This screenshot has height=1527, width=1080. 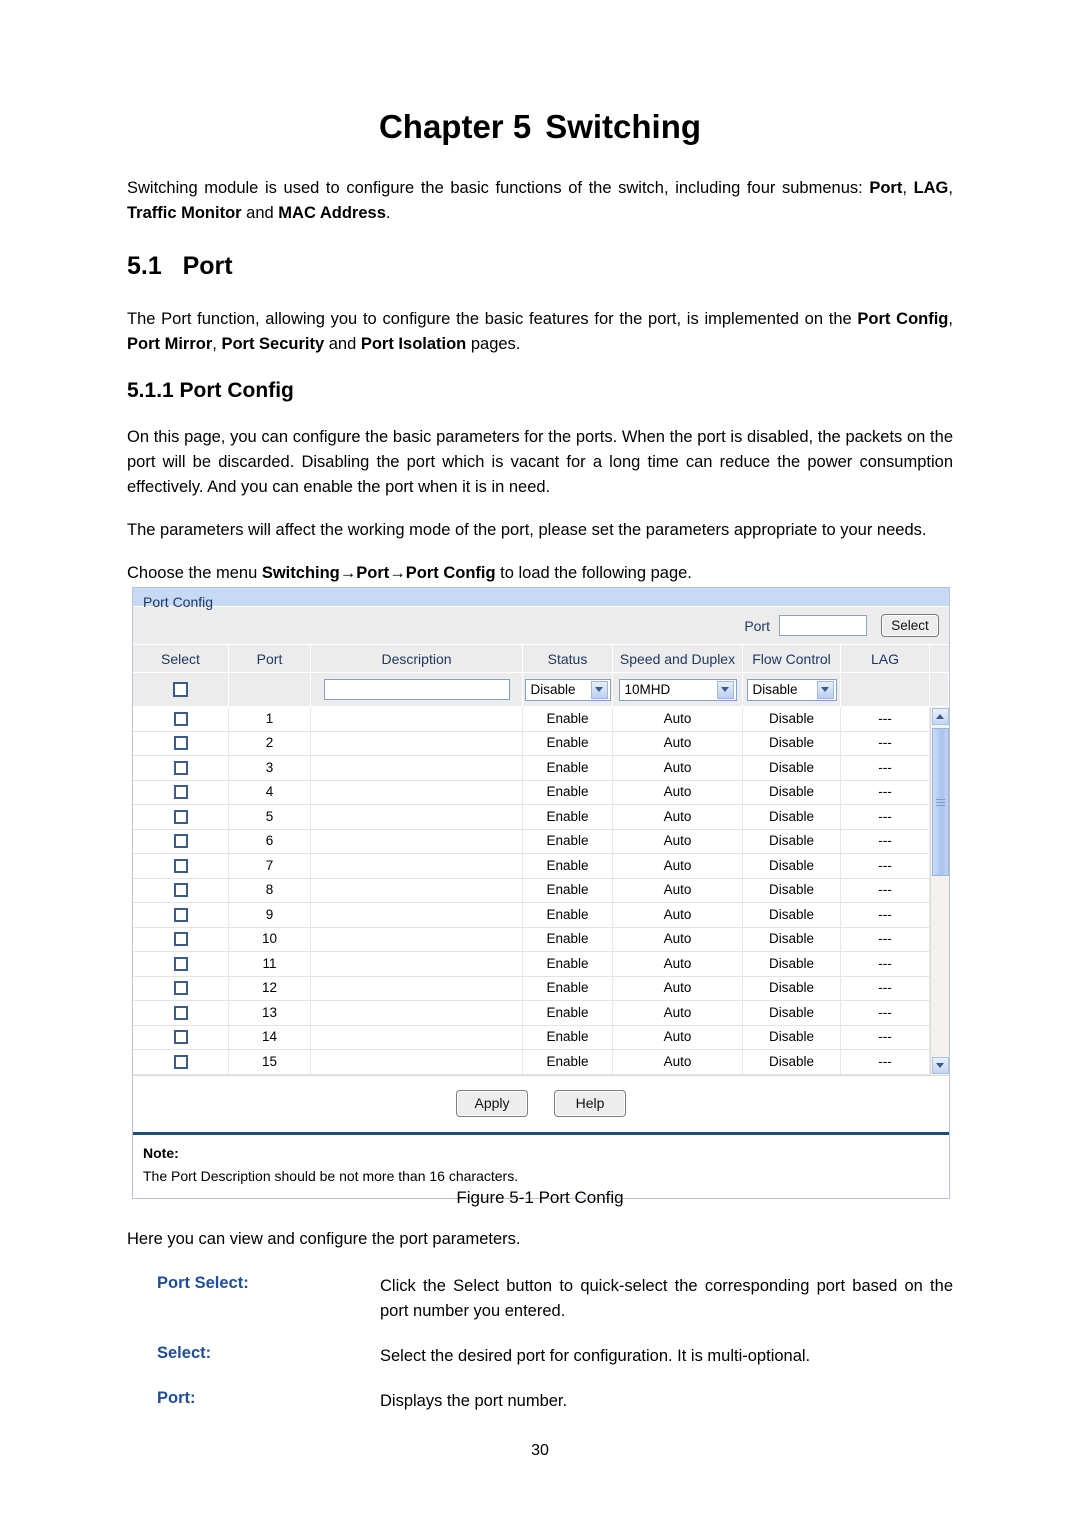 I want to click on table-row: 6 Enable Auto Disable ---, so click(x=531, y=841).